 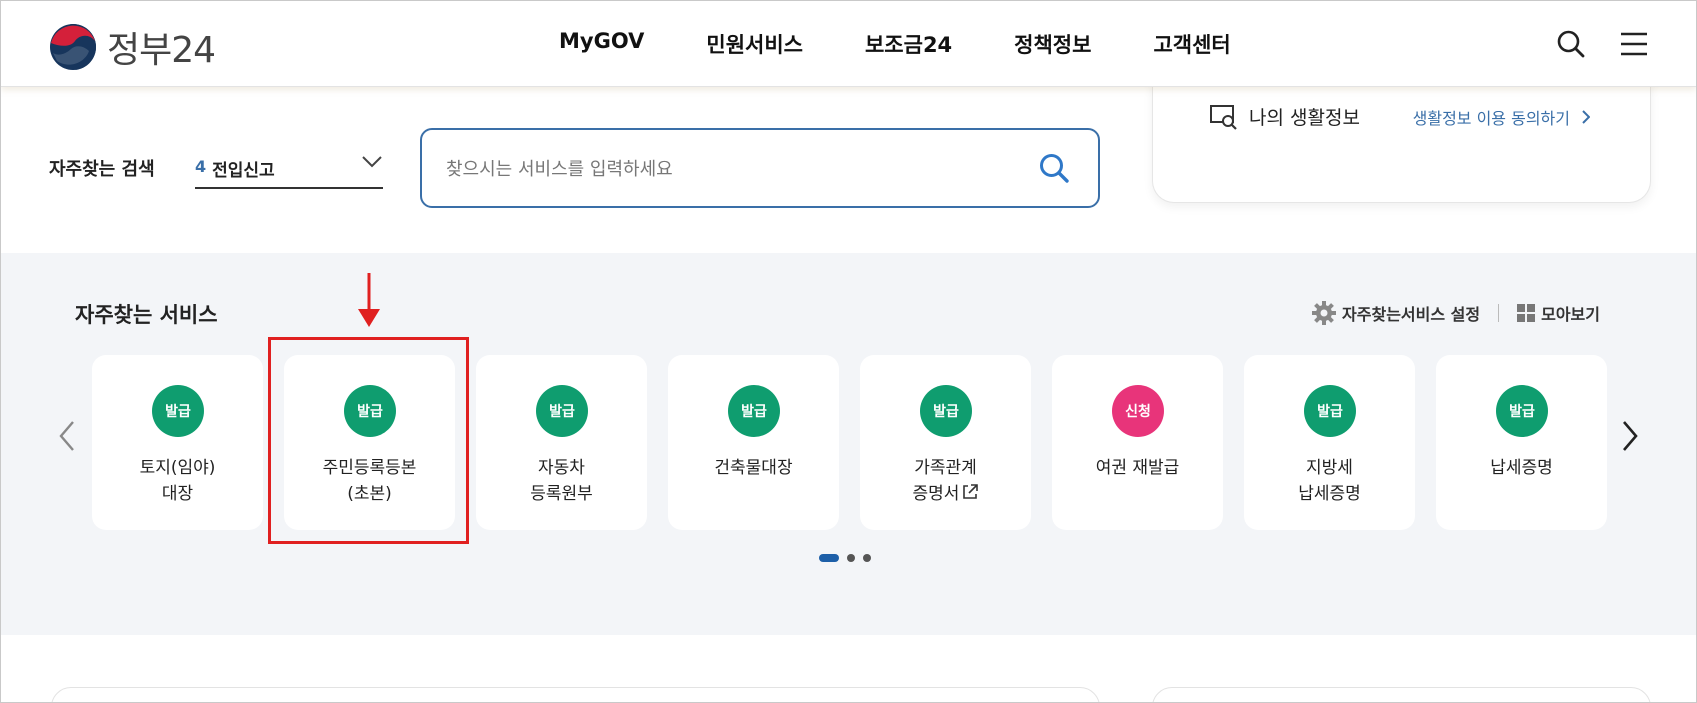 I want to click on service-card-label-line: 토지(임야), so click(x=177, y=468).